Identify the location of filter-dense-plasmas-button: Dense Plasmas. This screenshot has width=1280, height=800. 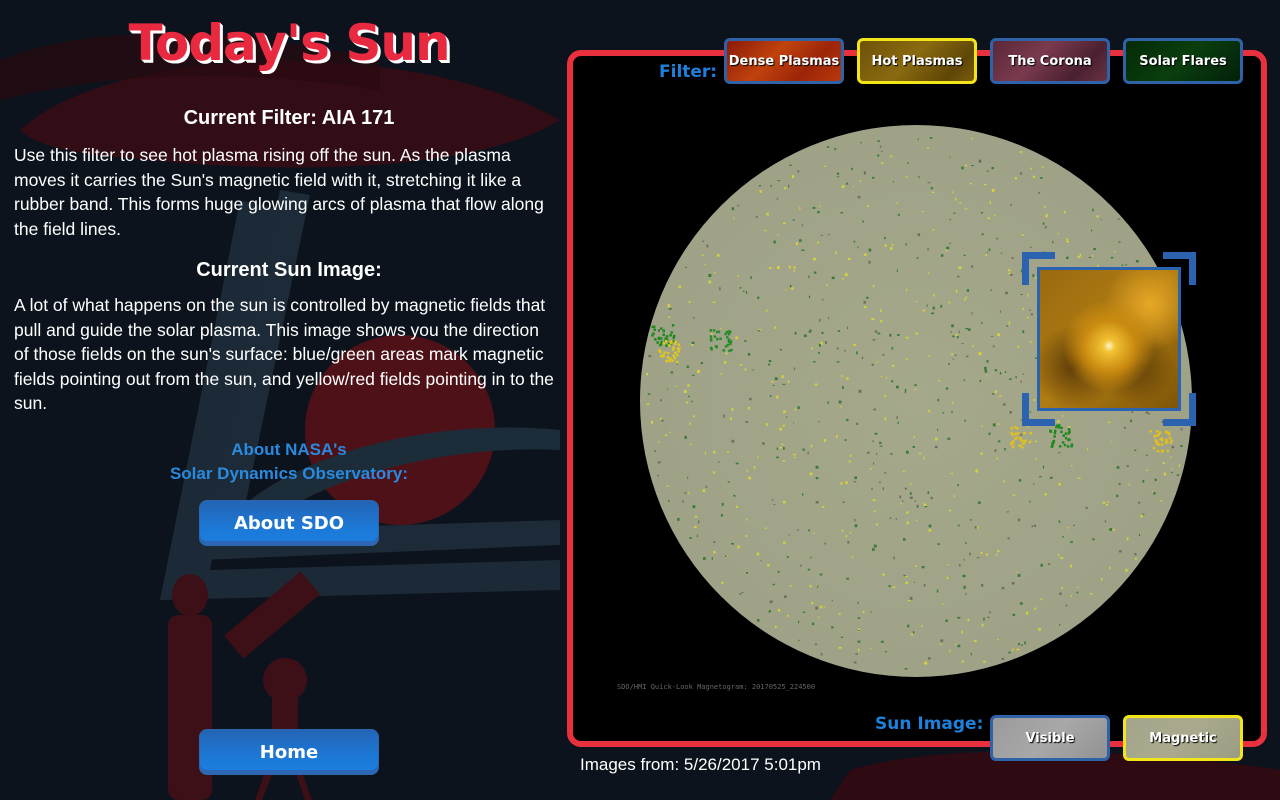
(784, 61).